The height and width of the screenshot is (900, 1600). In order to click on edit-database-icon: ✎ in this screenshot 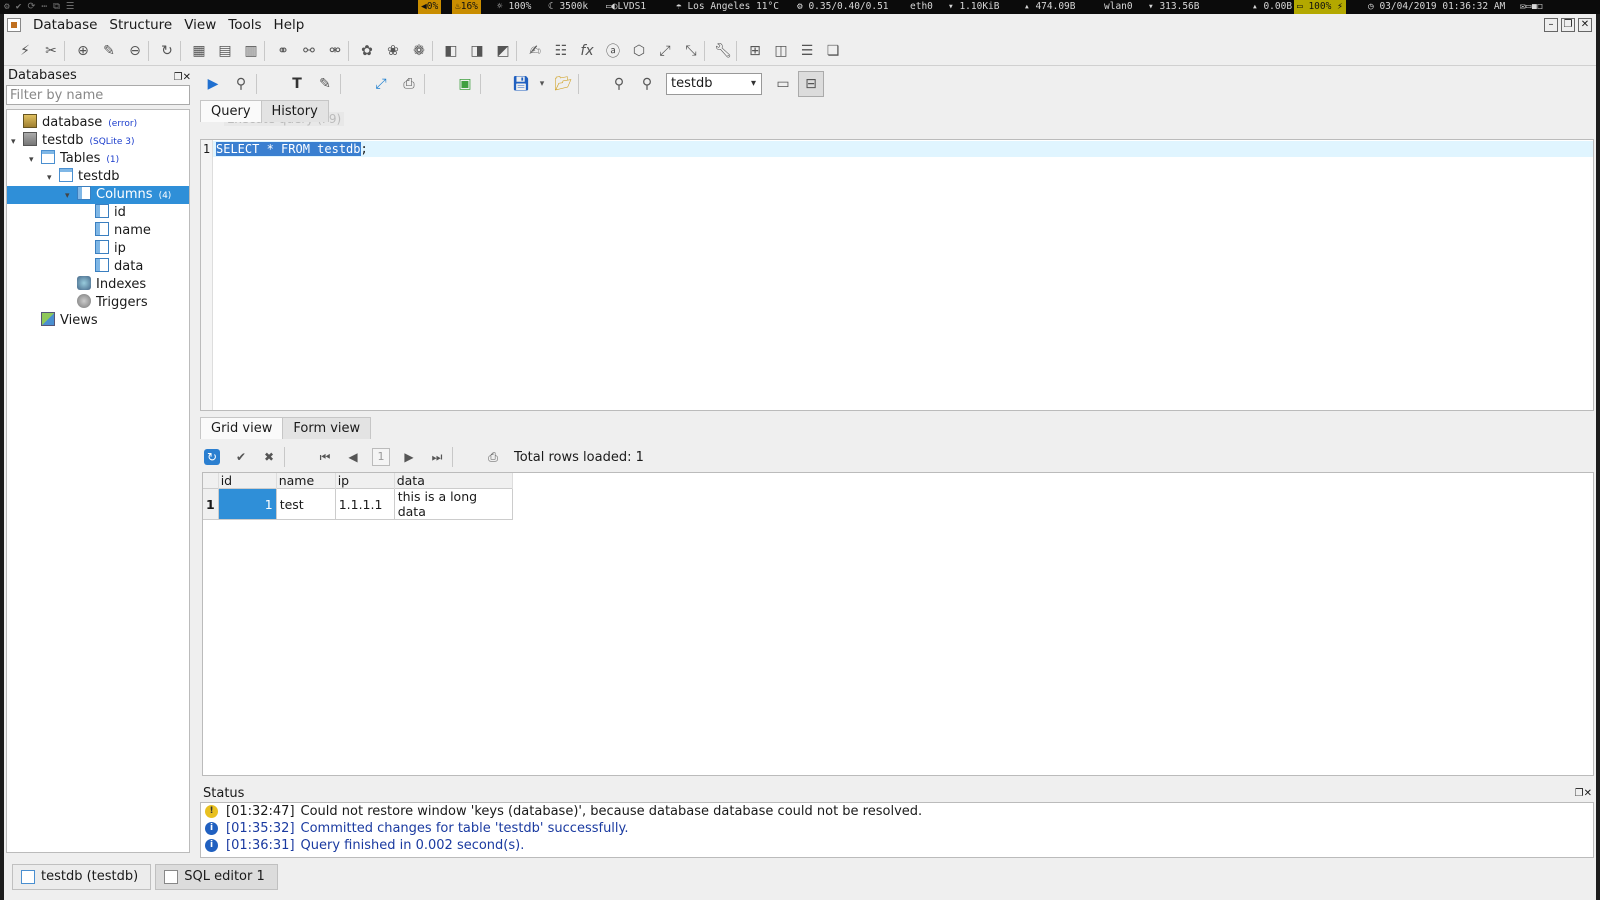, I will do `click(109, 51)`.